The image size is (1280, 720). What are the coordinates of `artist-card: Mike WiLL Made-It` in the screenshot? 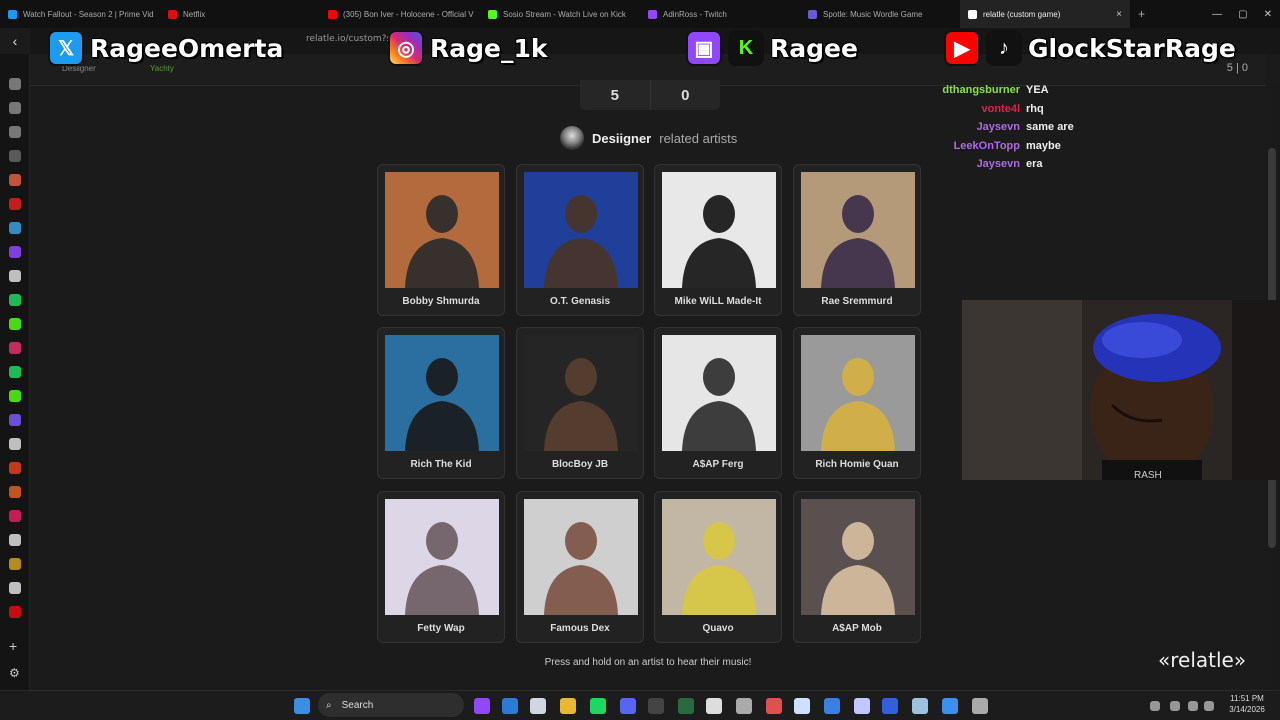 It's located at (718, 240).